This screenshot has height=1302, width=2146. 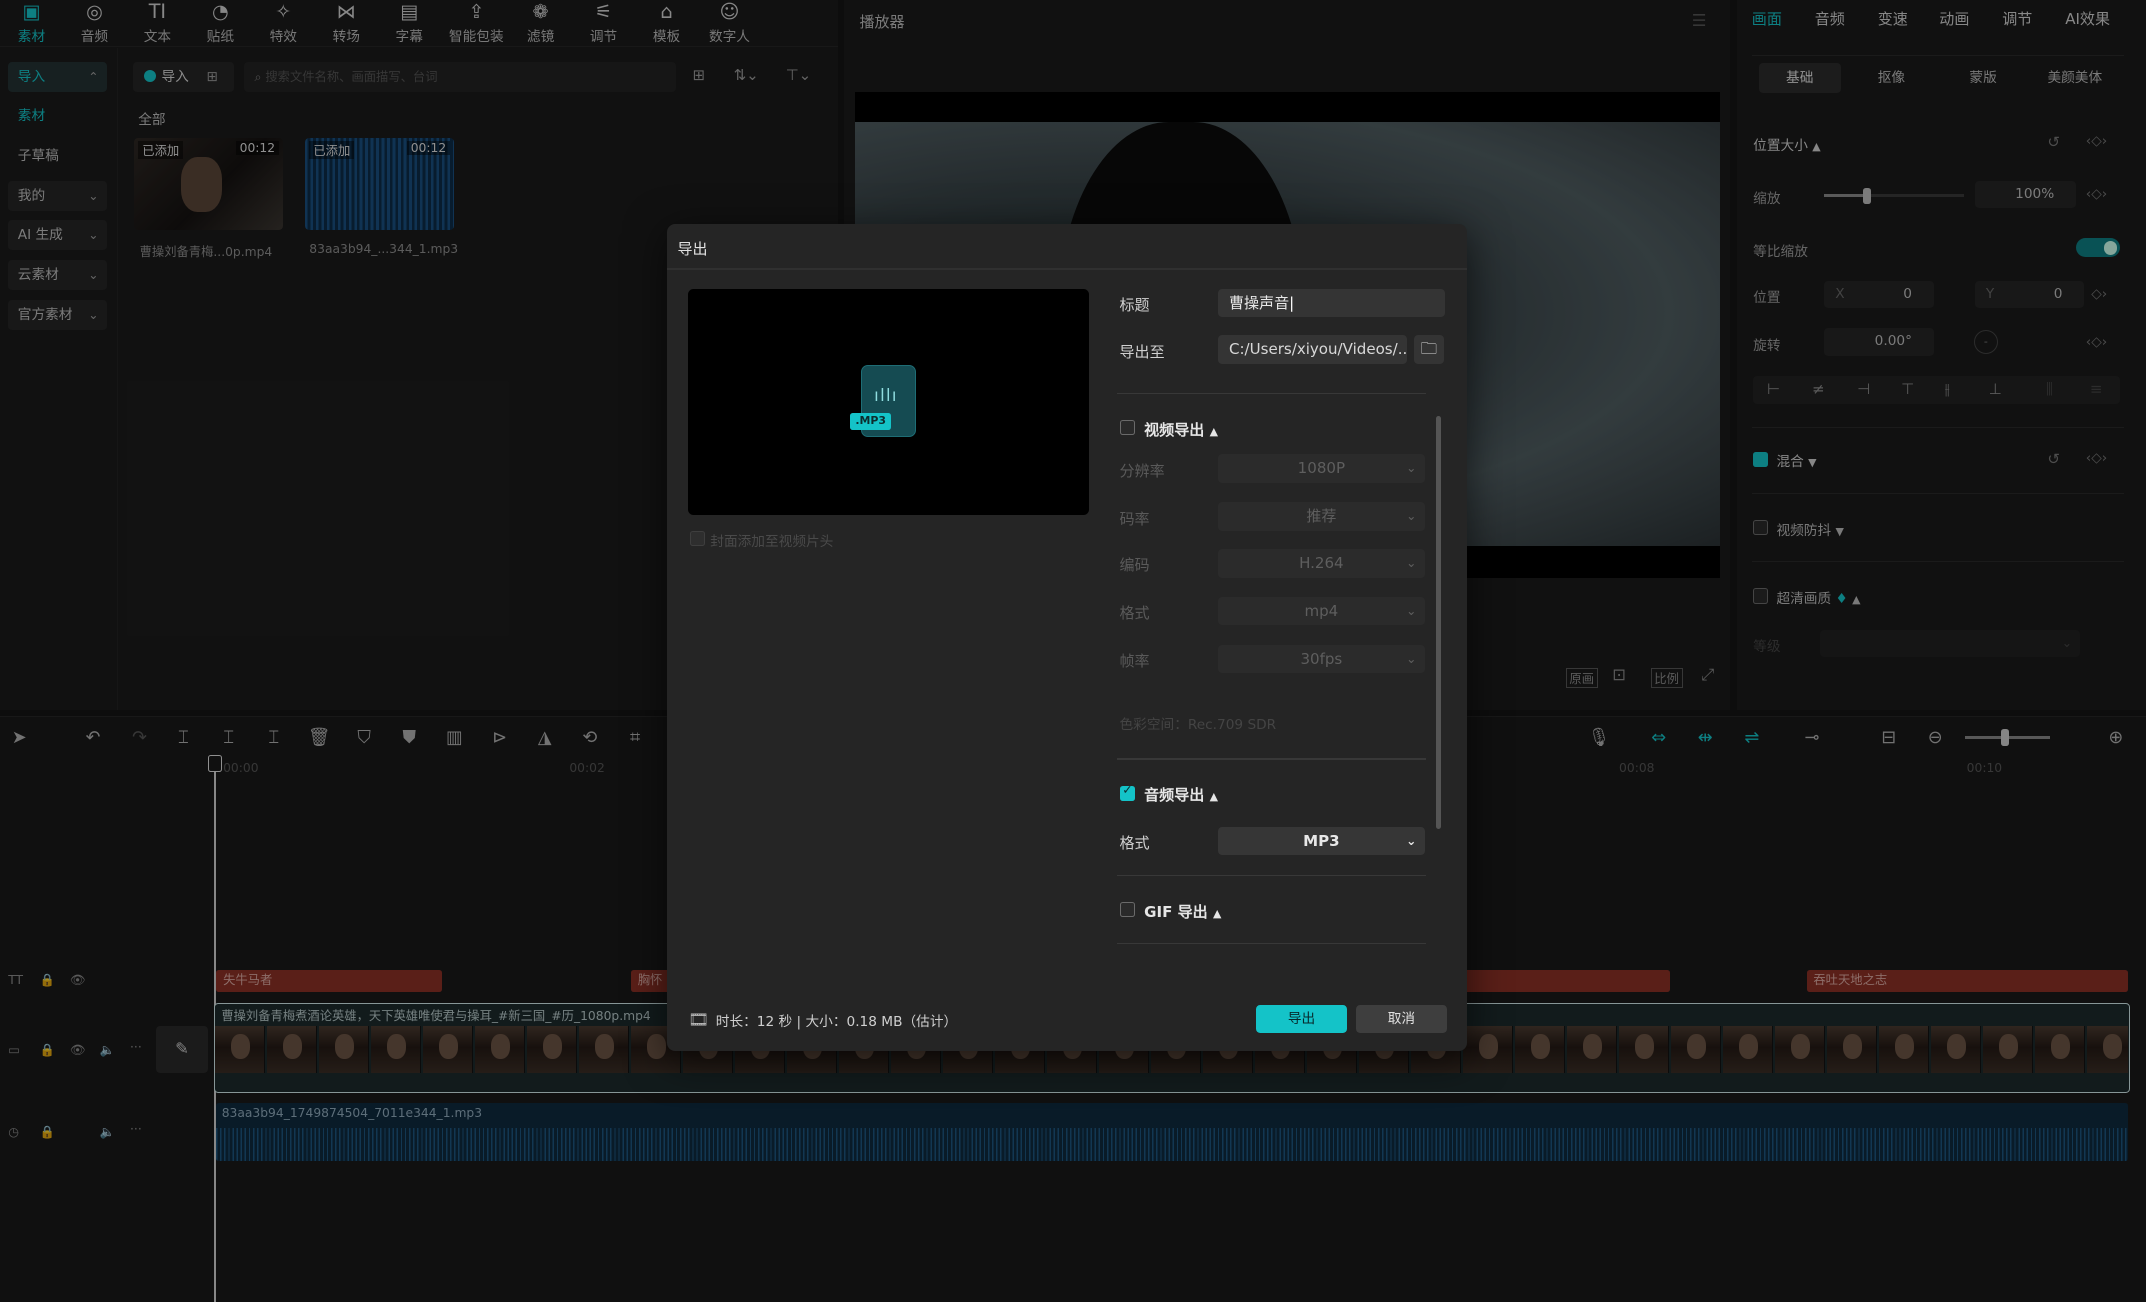 What do you see at coordinates (1127, 428) in the screenshot?
I see `video-export-checkbox` at bounding box center [1127, 428].